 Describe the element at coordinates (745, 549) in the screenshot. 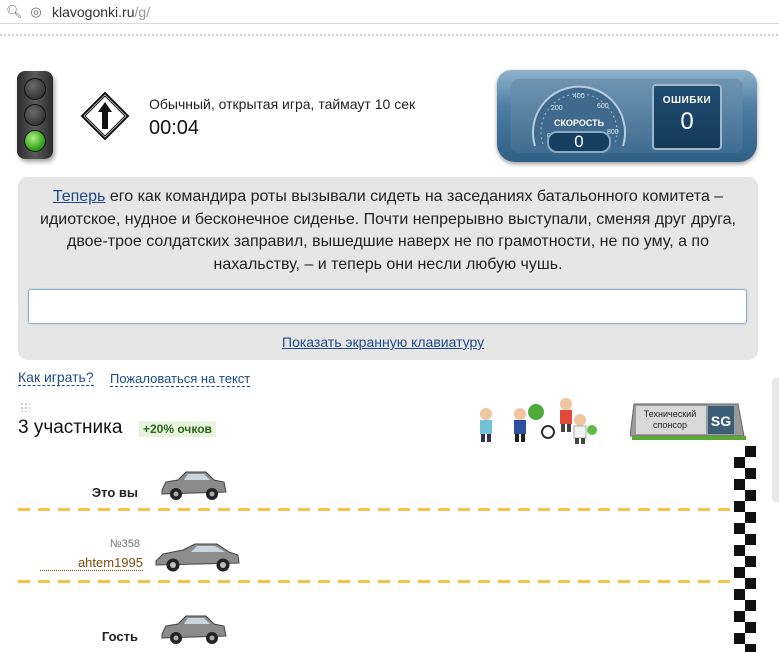

I see `finish-line-flag` at that location.